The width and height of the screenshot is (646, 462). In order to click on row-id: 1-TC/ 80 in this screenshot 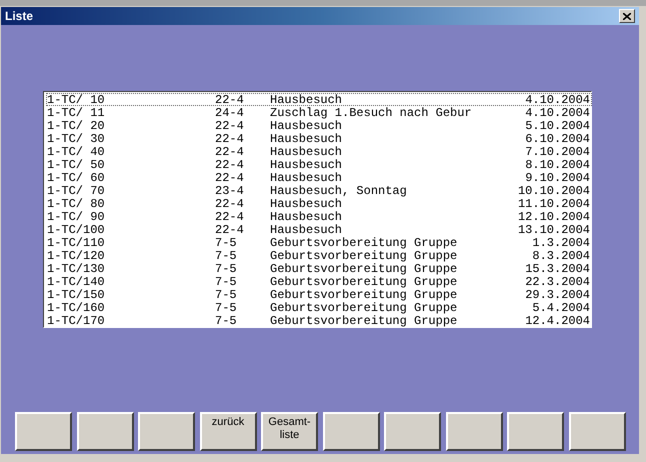, I will do `click(76, 204)`.